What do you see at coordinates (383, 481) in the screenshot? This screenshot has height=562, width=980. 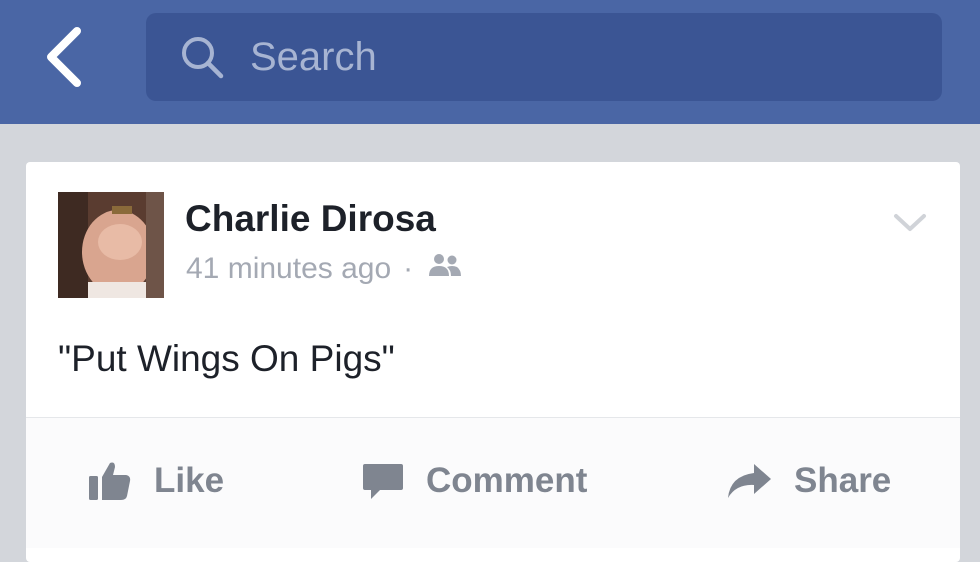 I see `comment-icon` at bounding box center [383, 481].